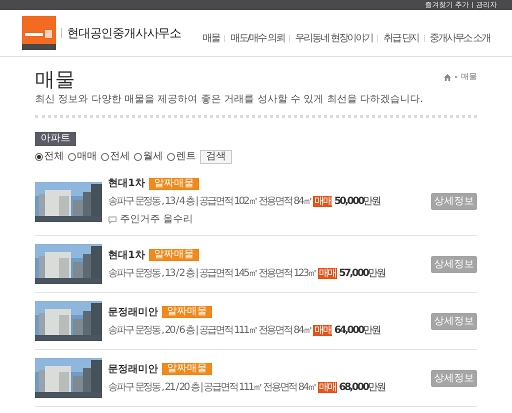  Describe the element at coordinates (212, 273) in the screenshot. I see `listing-details: 송파구 문정동 , 13 / 2 층 | 공급면적 145㎡ 전용면적 123㎡` at that location.